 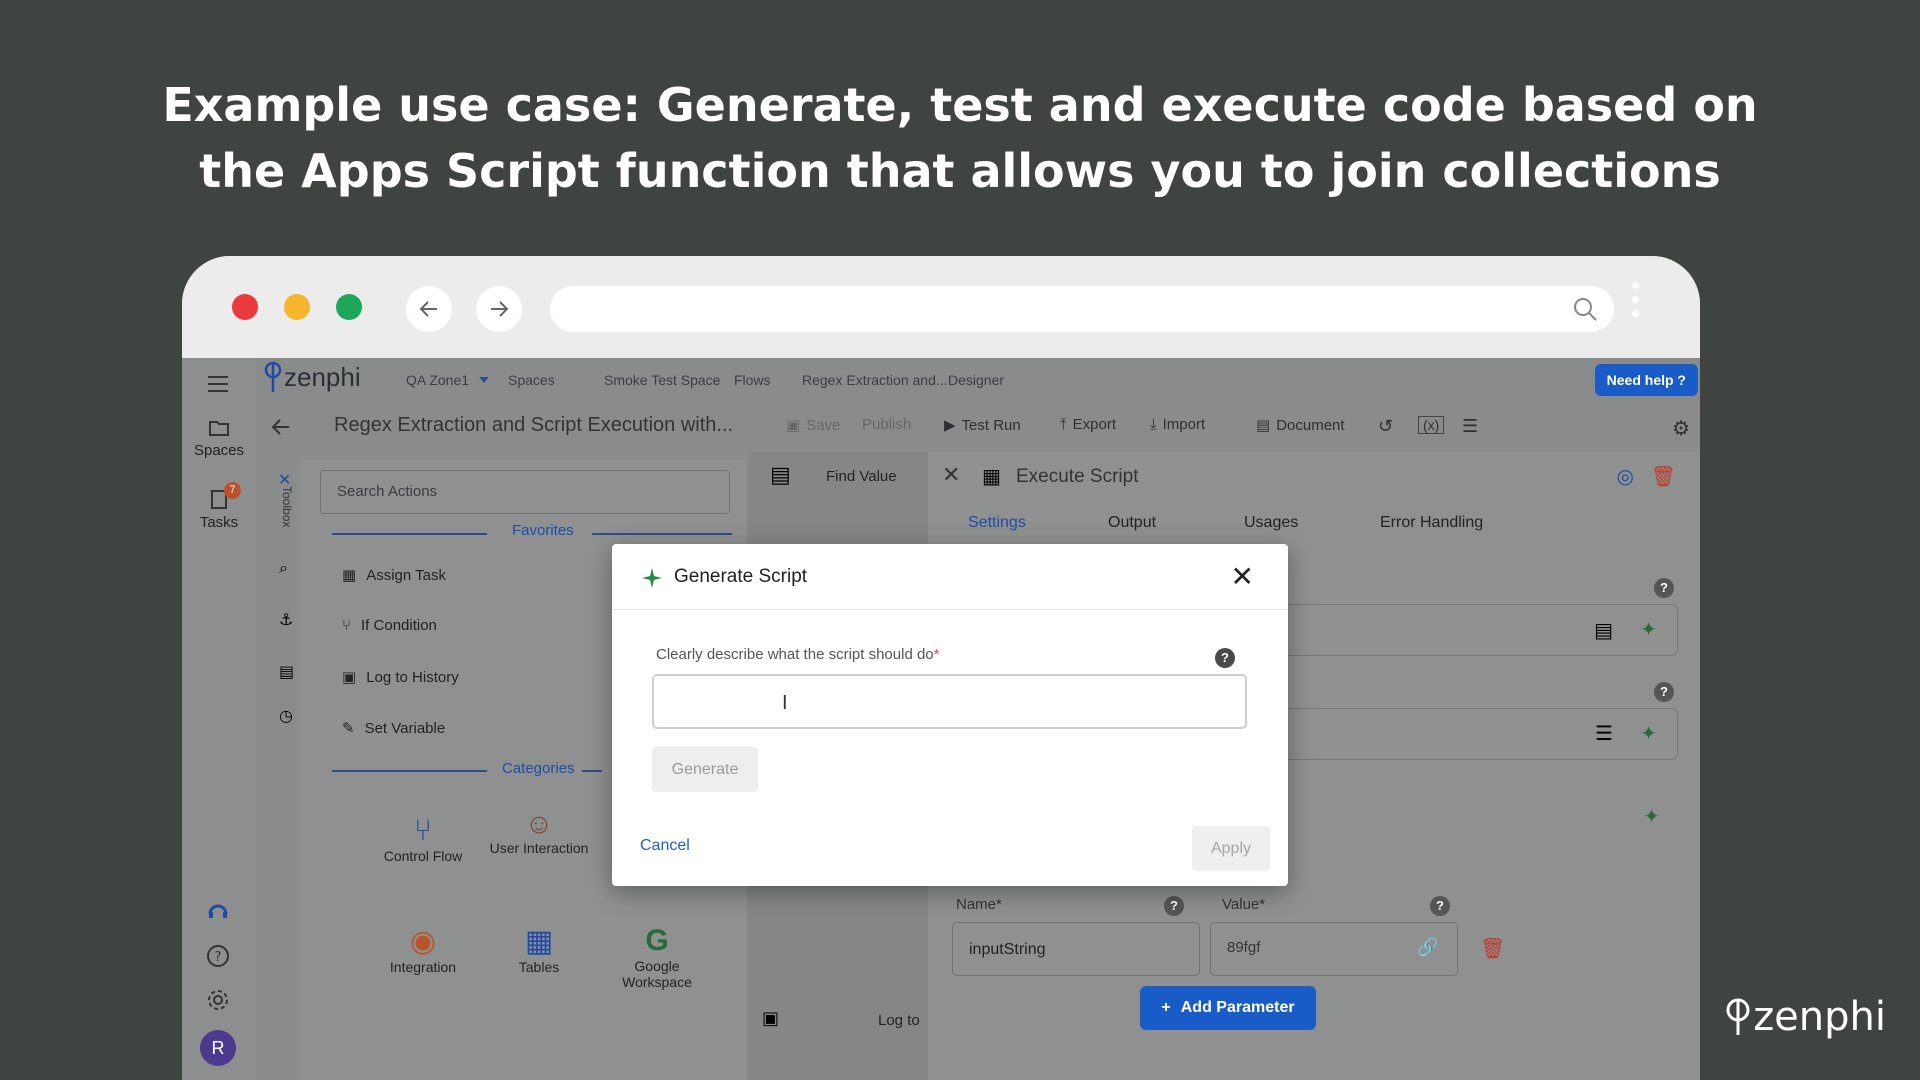 I want to click on breadcrumb-flows: Flows, so click(x=752, y=380).